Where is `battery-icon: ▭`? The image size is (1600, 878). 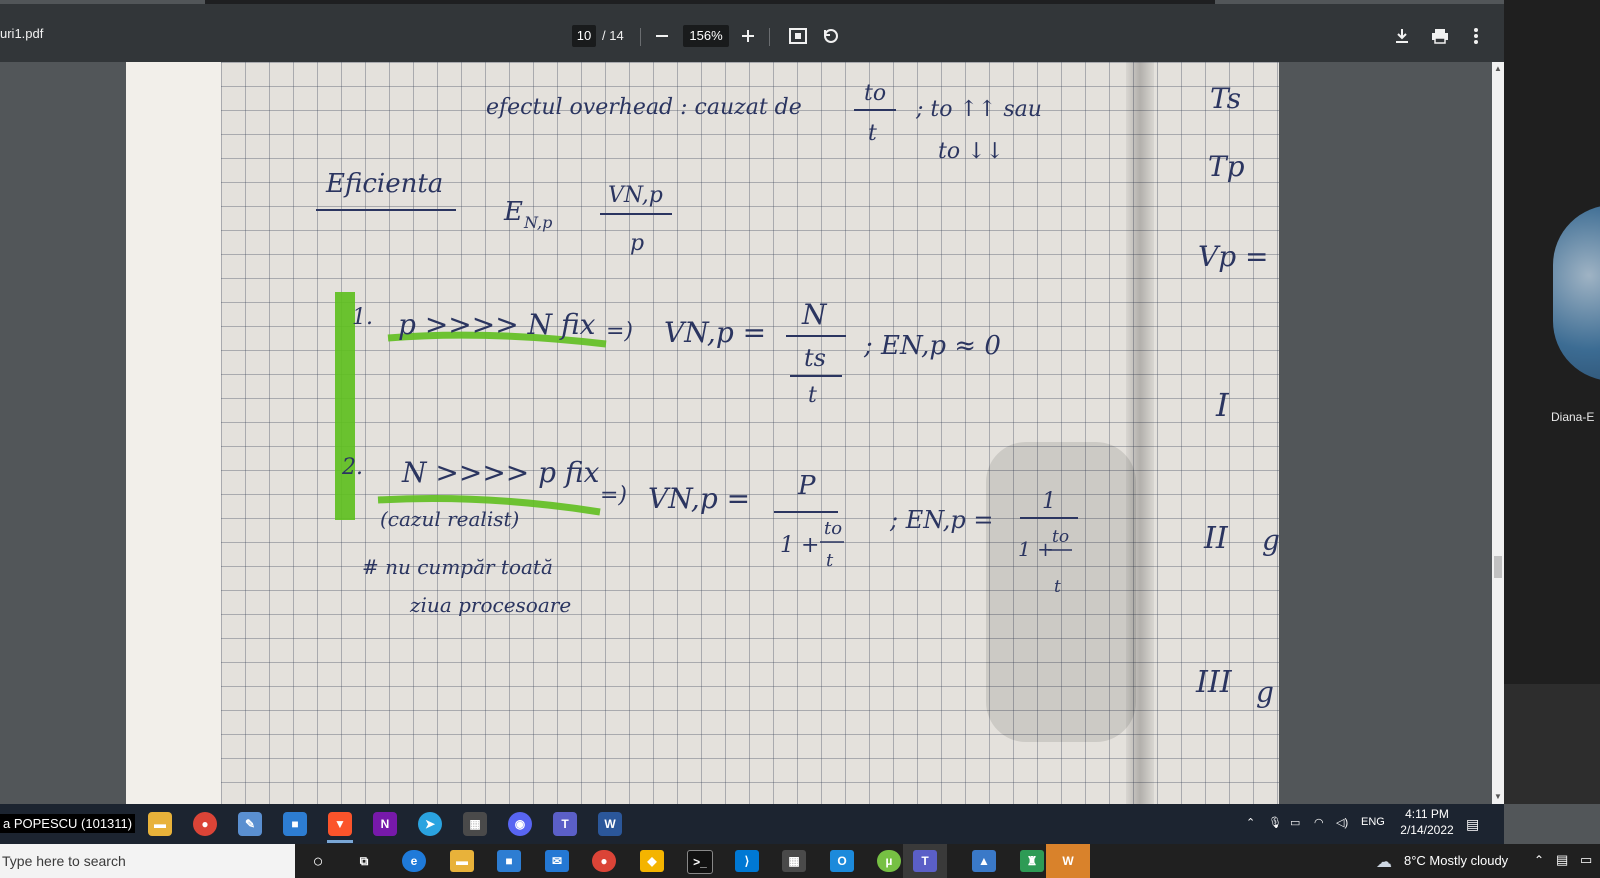
battery-icon: ▭ is located at coordinates (1295, 822).